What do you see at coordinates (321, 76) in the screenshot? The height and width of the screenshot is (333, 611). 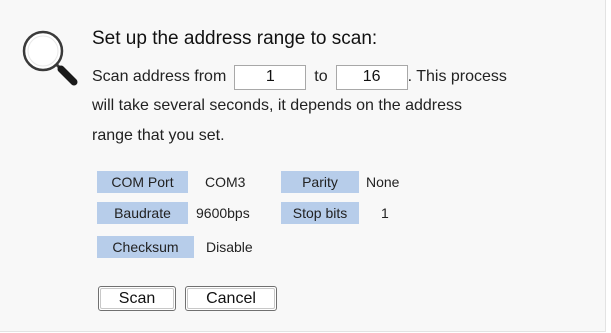 I see `to-label: to` at bounding box center [321, 76].